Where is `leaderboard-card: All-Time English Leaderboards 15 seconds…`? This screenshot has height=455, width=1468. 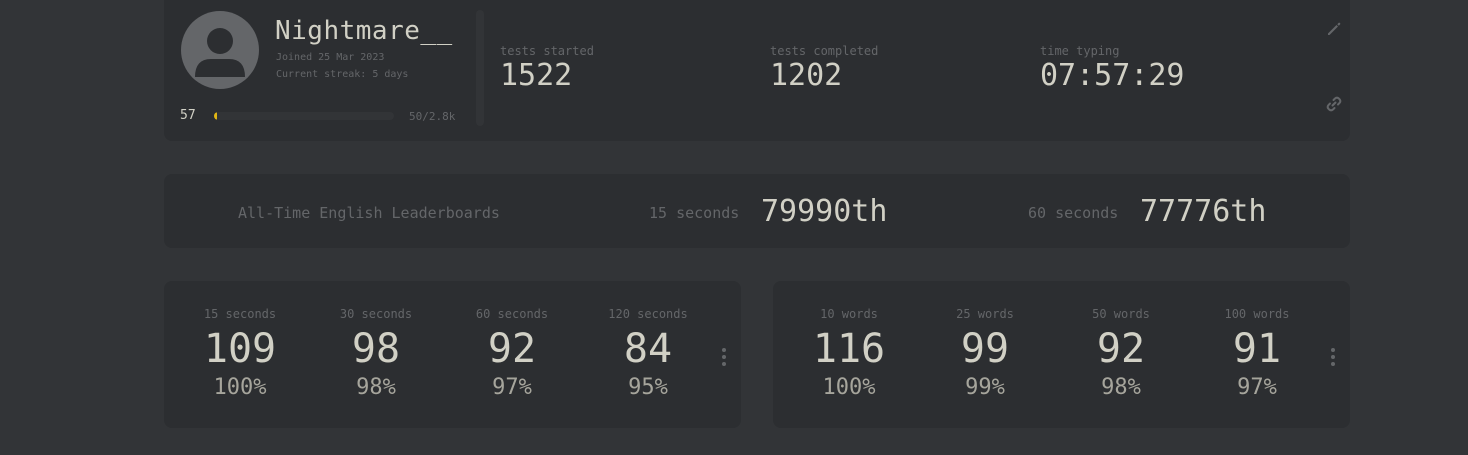 leaderboard-card: All-Time English Leaderboards 15 seconds… is located at coordinates (757, 211).